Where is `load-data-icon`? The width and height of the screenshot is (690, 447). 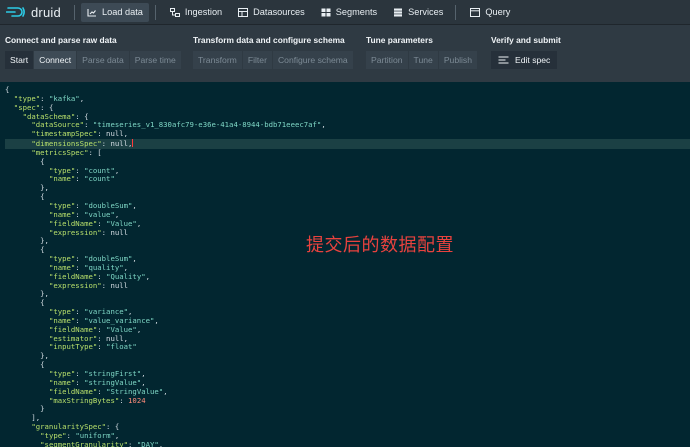 load-data-icon is located at coordinates (91, 12).